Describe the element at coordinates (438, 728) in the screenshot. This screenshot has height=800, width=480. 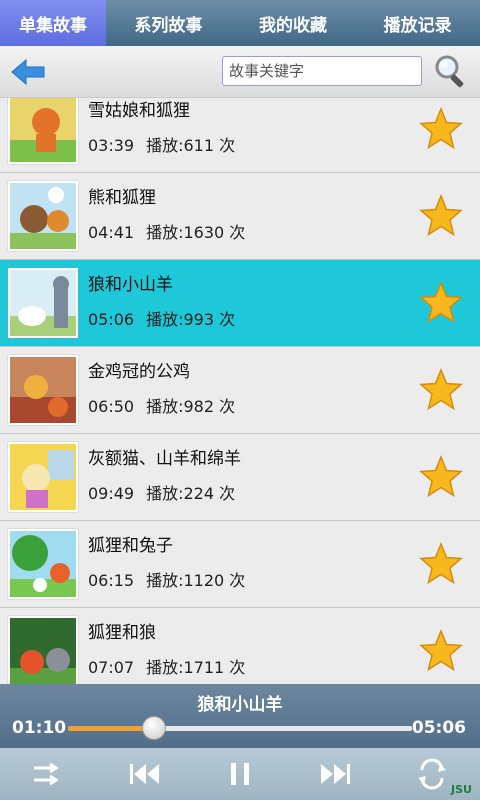
I see `total-time: 05:06` at that location.